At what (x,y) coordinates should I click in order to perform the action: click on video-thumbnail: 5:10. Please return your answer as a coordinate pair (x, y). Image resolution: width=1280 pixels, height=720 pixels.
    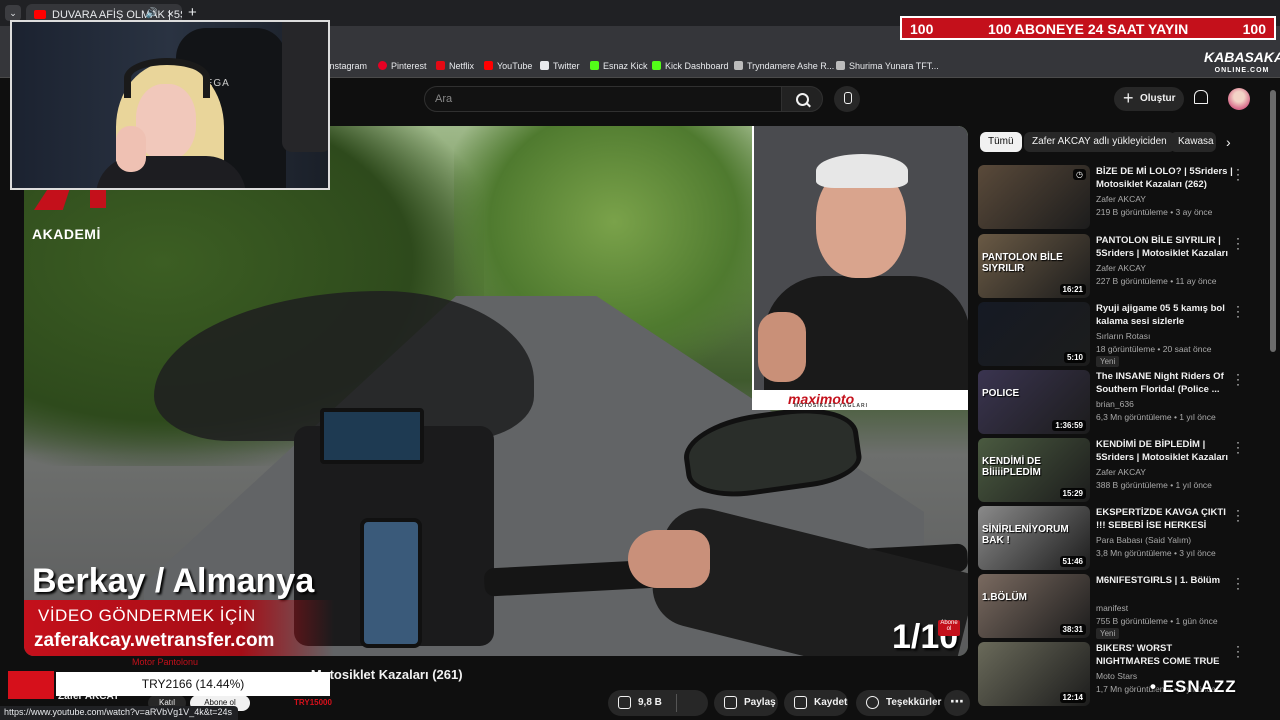
    Looking at the image, I should click on (1034, 334).